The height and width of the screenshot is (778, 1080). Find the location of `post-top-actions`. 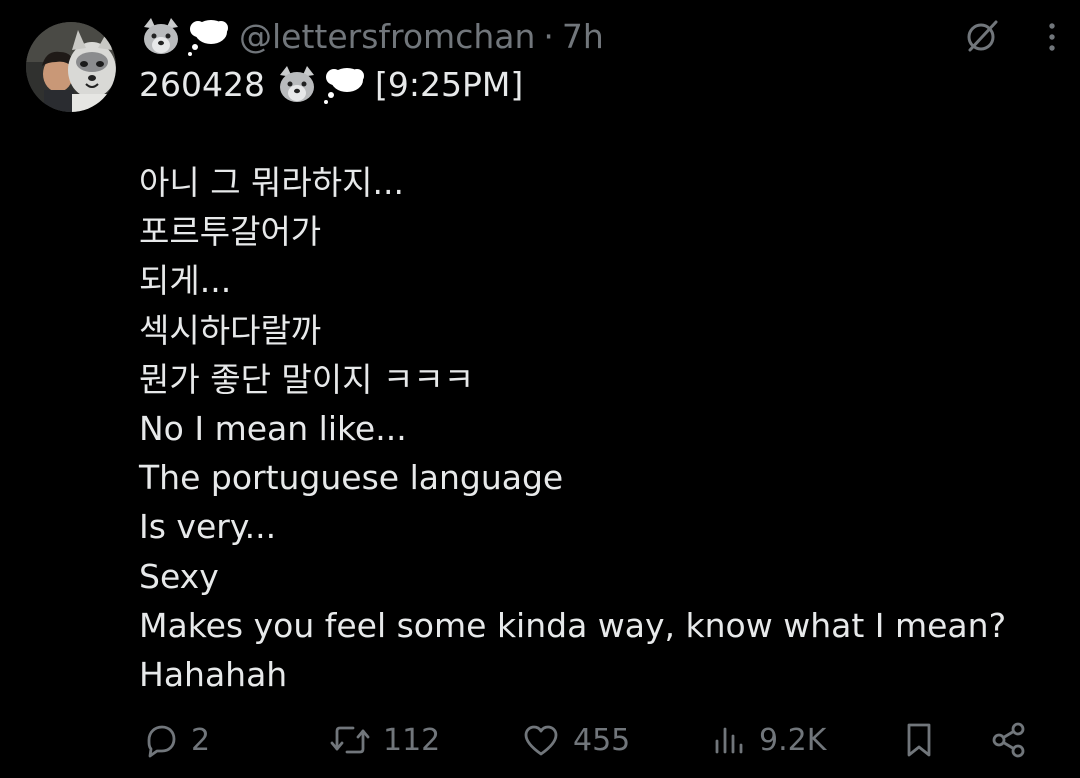

post-top-actions is located at coordinates (1010, 38).